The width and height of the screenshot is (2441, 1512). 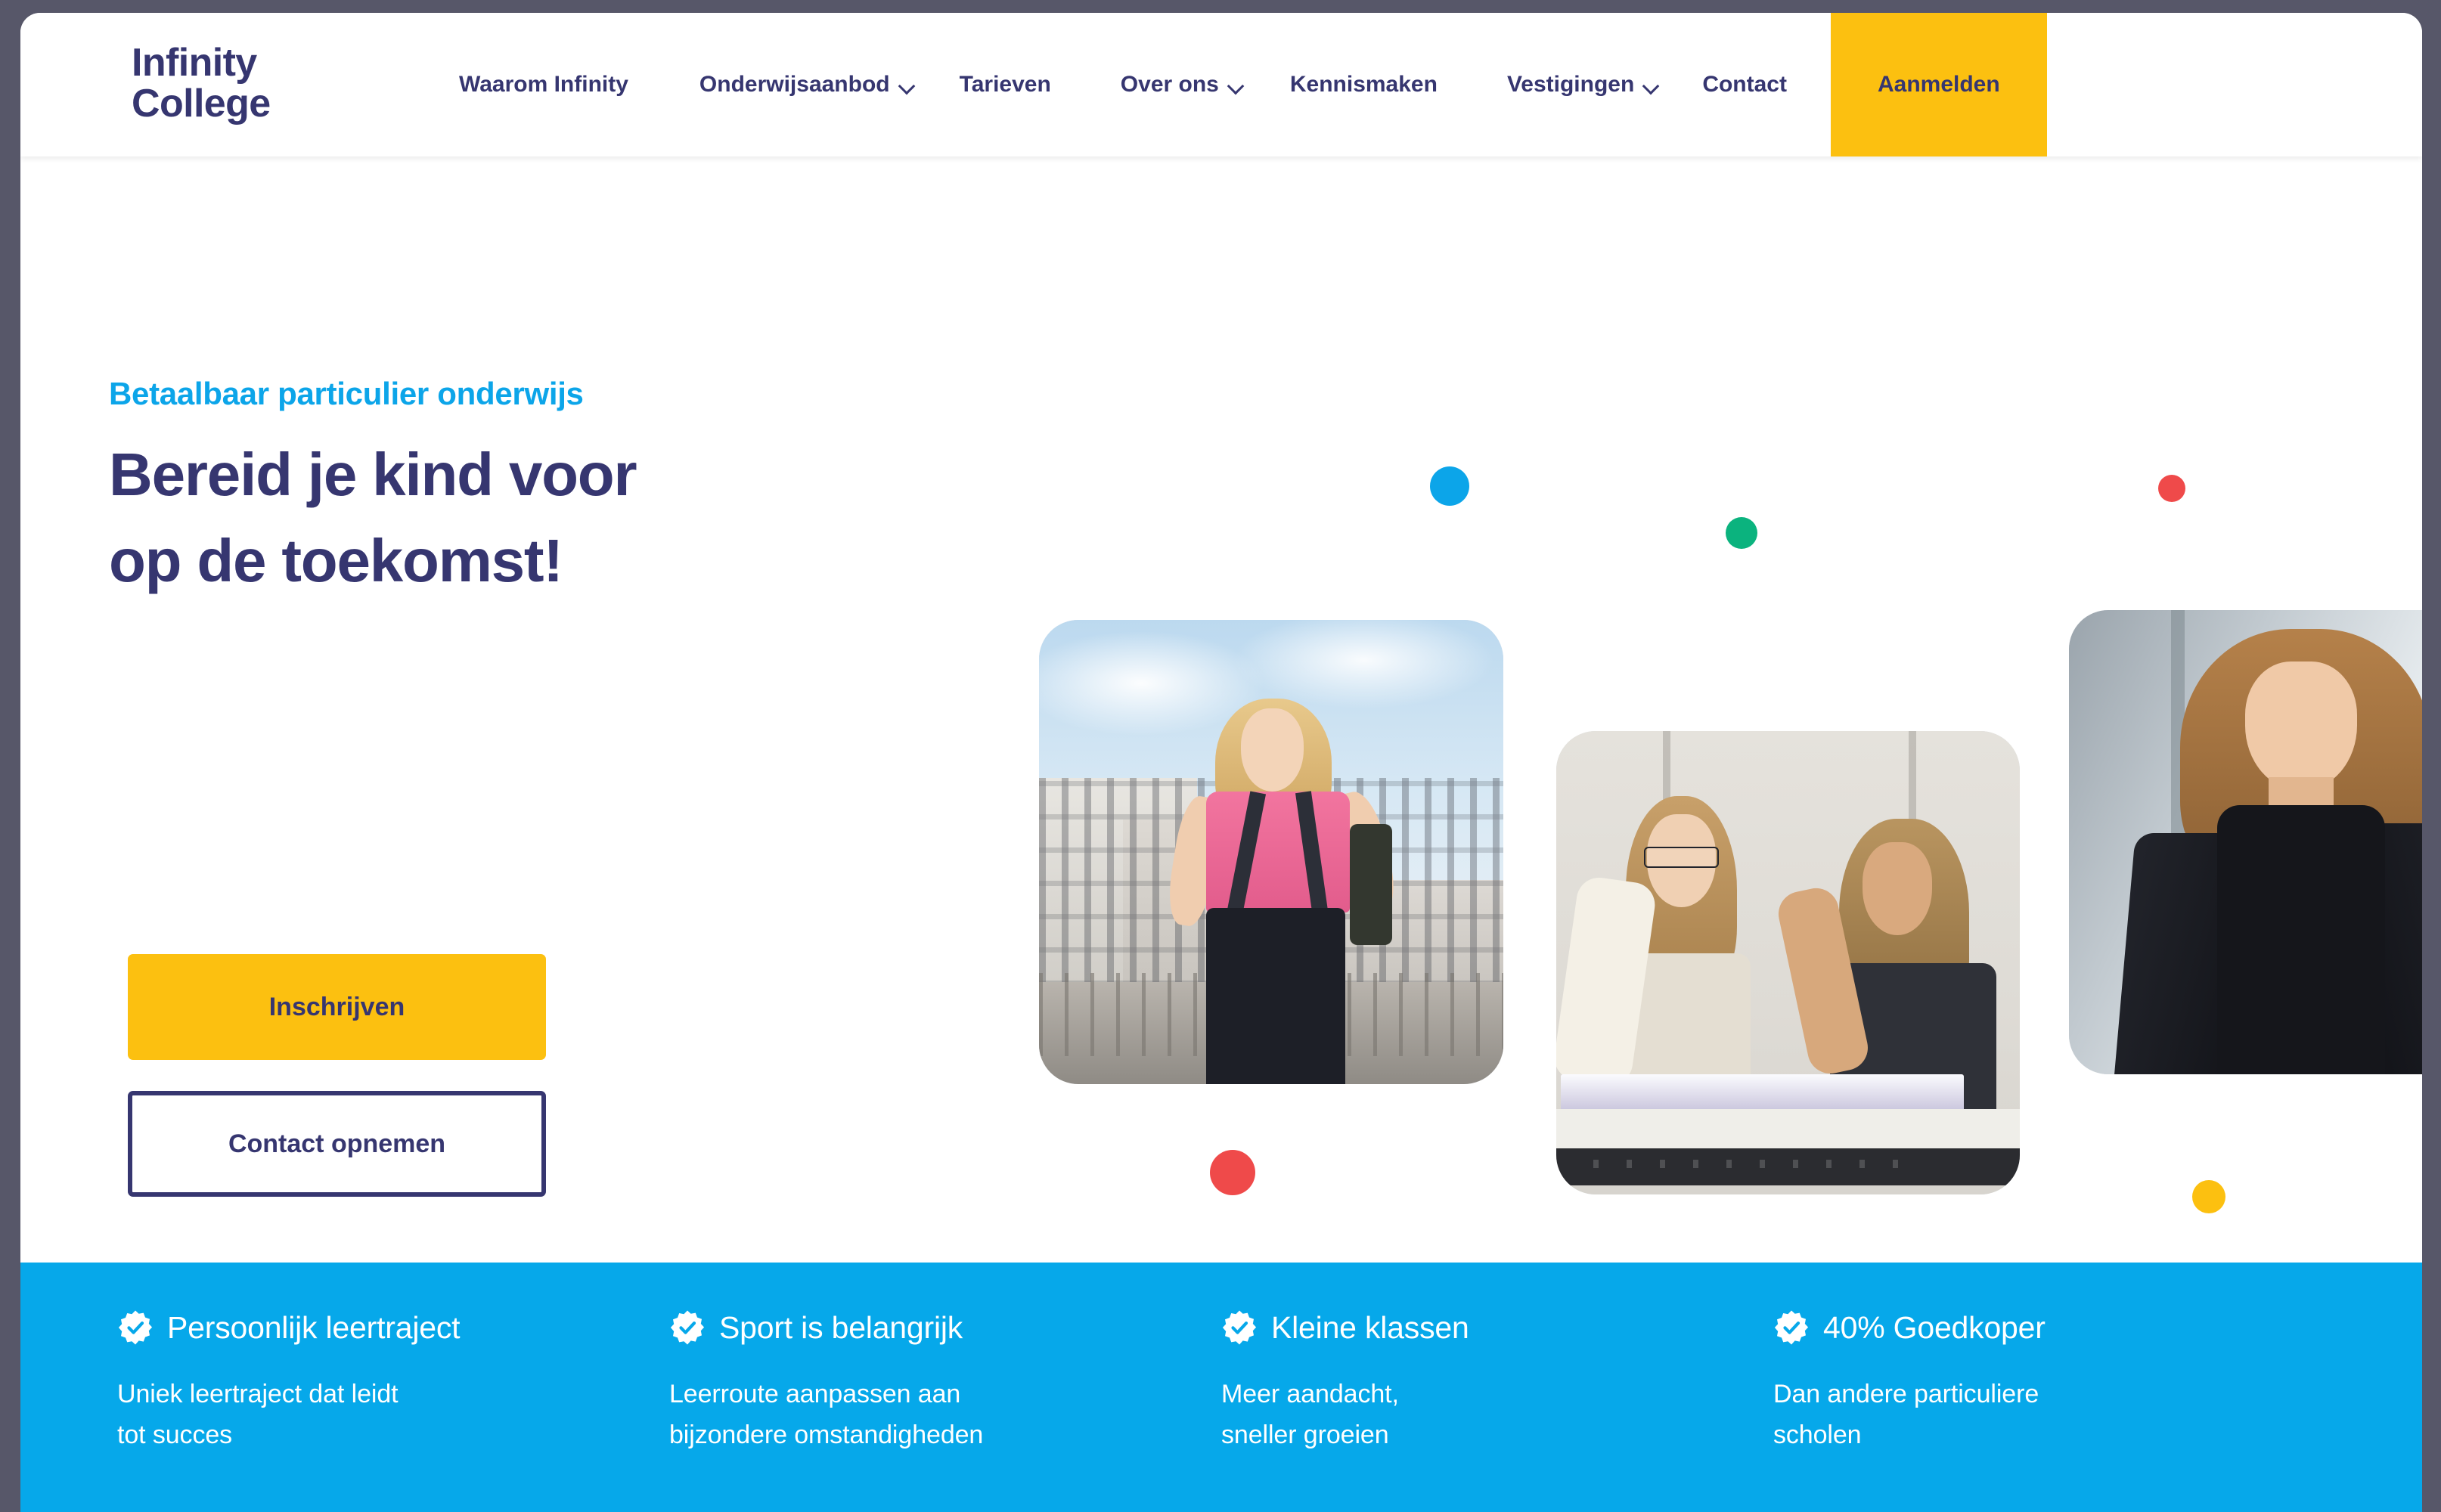 I want to click on feature-description: Uniek leertraject dat leidt tot succes, so click(x=258, y=1414).